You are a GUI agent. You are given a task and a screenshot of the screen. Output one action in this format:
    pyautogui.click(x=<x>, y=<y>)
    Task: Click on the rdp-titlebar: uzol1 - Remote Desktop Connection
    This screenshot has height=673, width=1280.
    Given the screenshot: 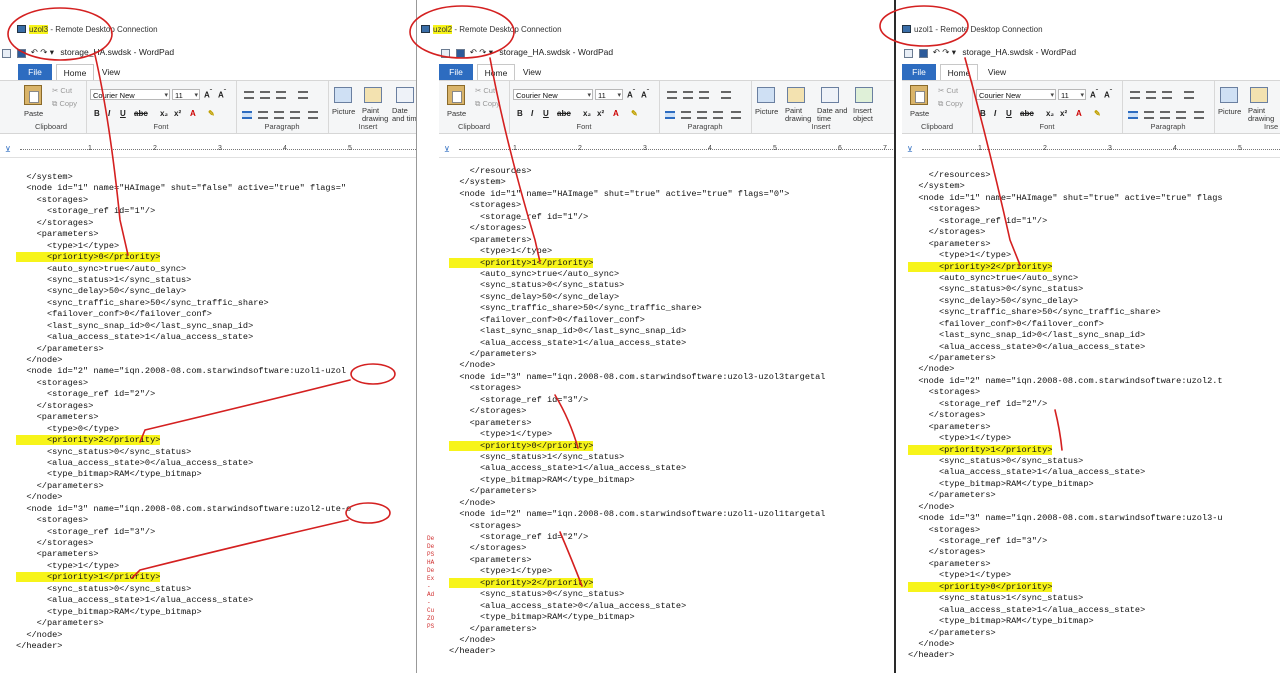 What is the action you would take?
    pyautogui.click(x=1088, y=20)
    